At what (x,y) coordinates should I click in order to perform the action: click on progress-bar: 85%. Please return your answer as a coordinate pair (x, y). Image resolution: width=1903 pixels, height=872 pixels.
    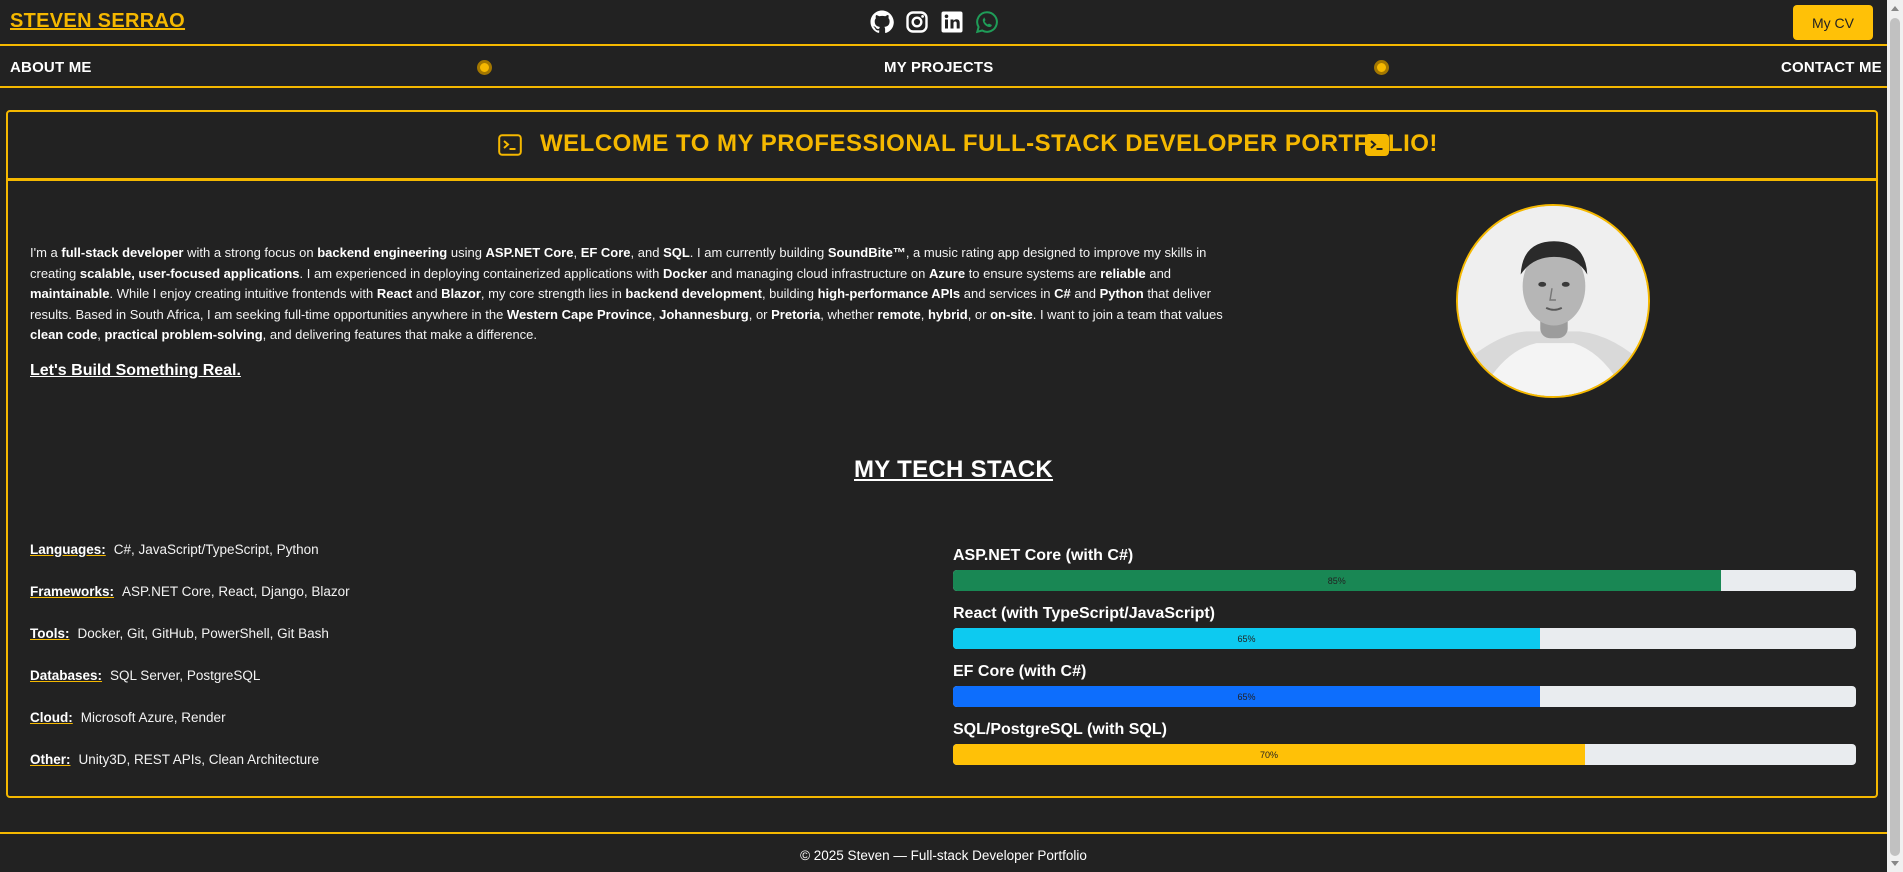
    Looking at the image, I should click on (1404, 580).